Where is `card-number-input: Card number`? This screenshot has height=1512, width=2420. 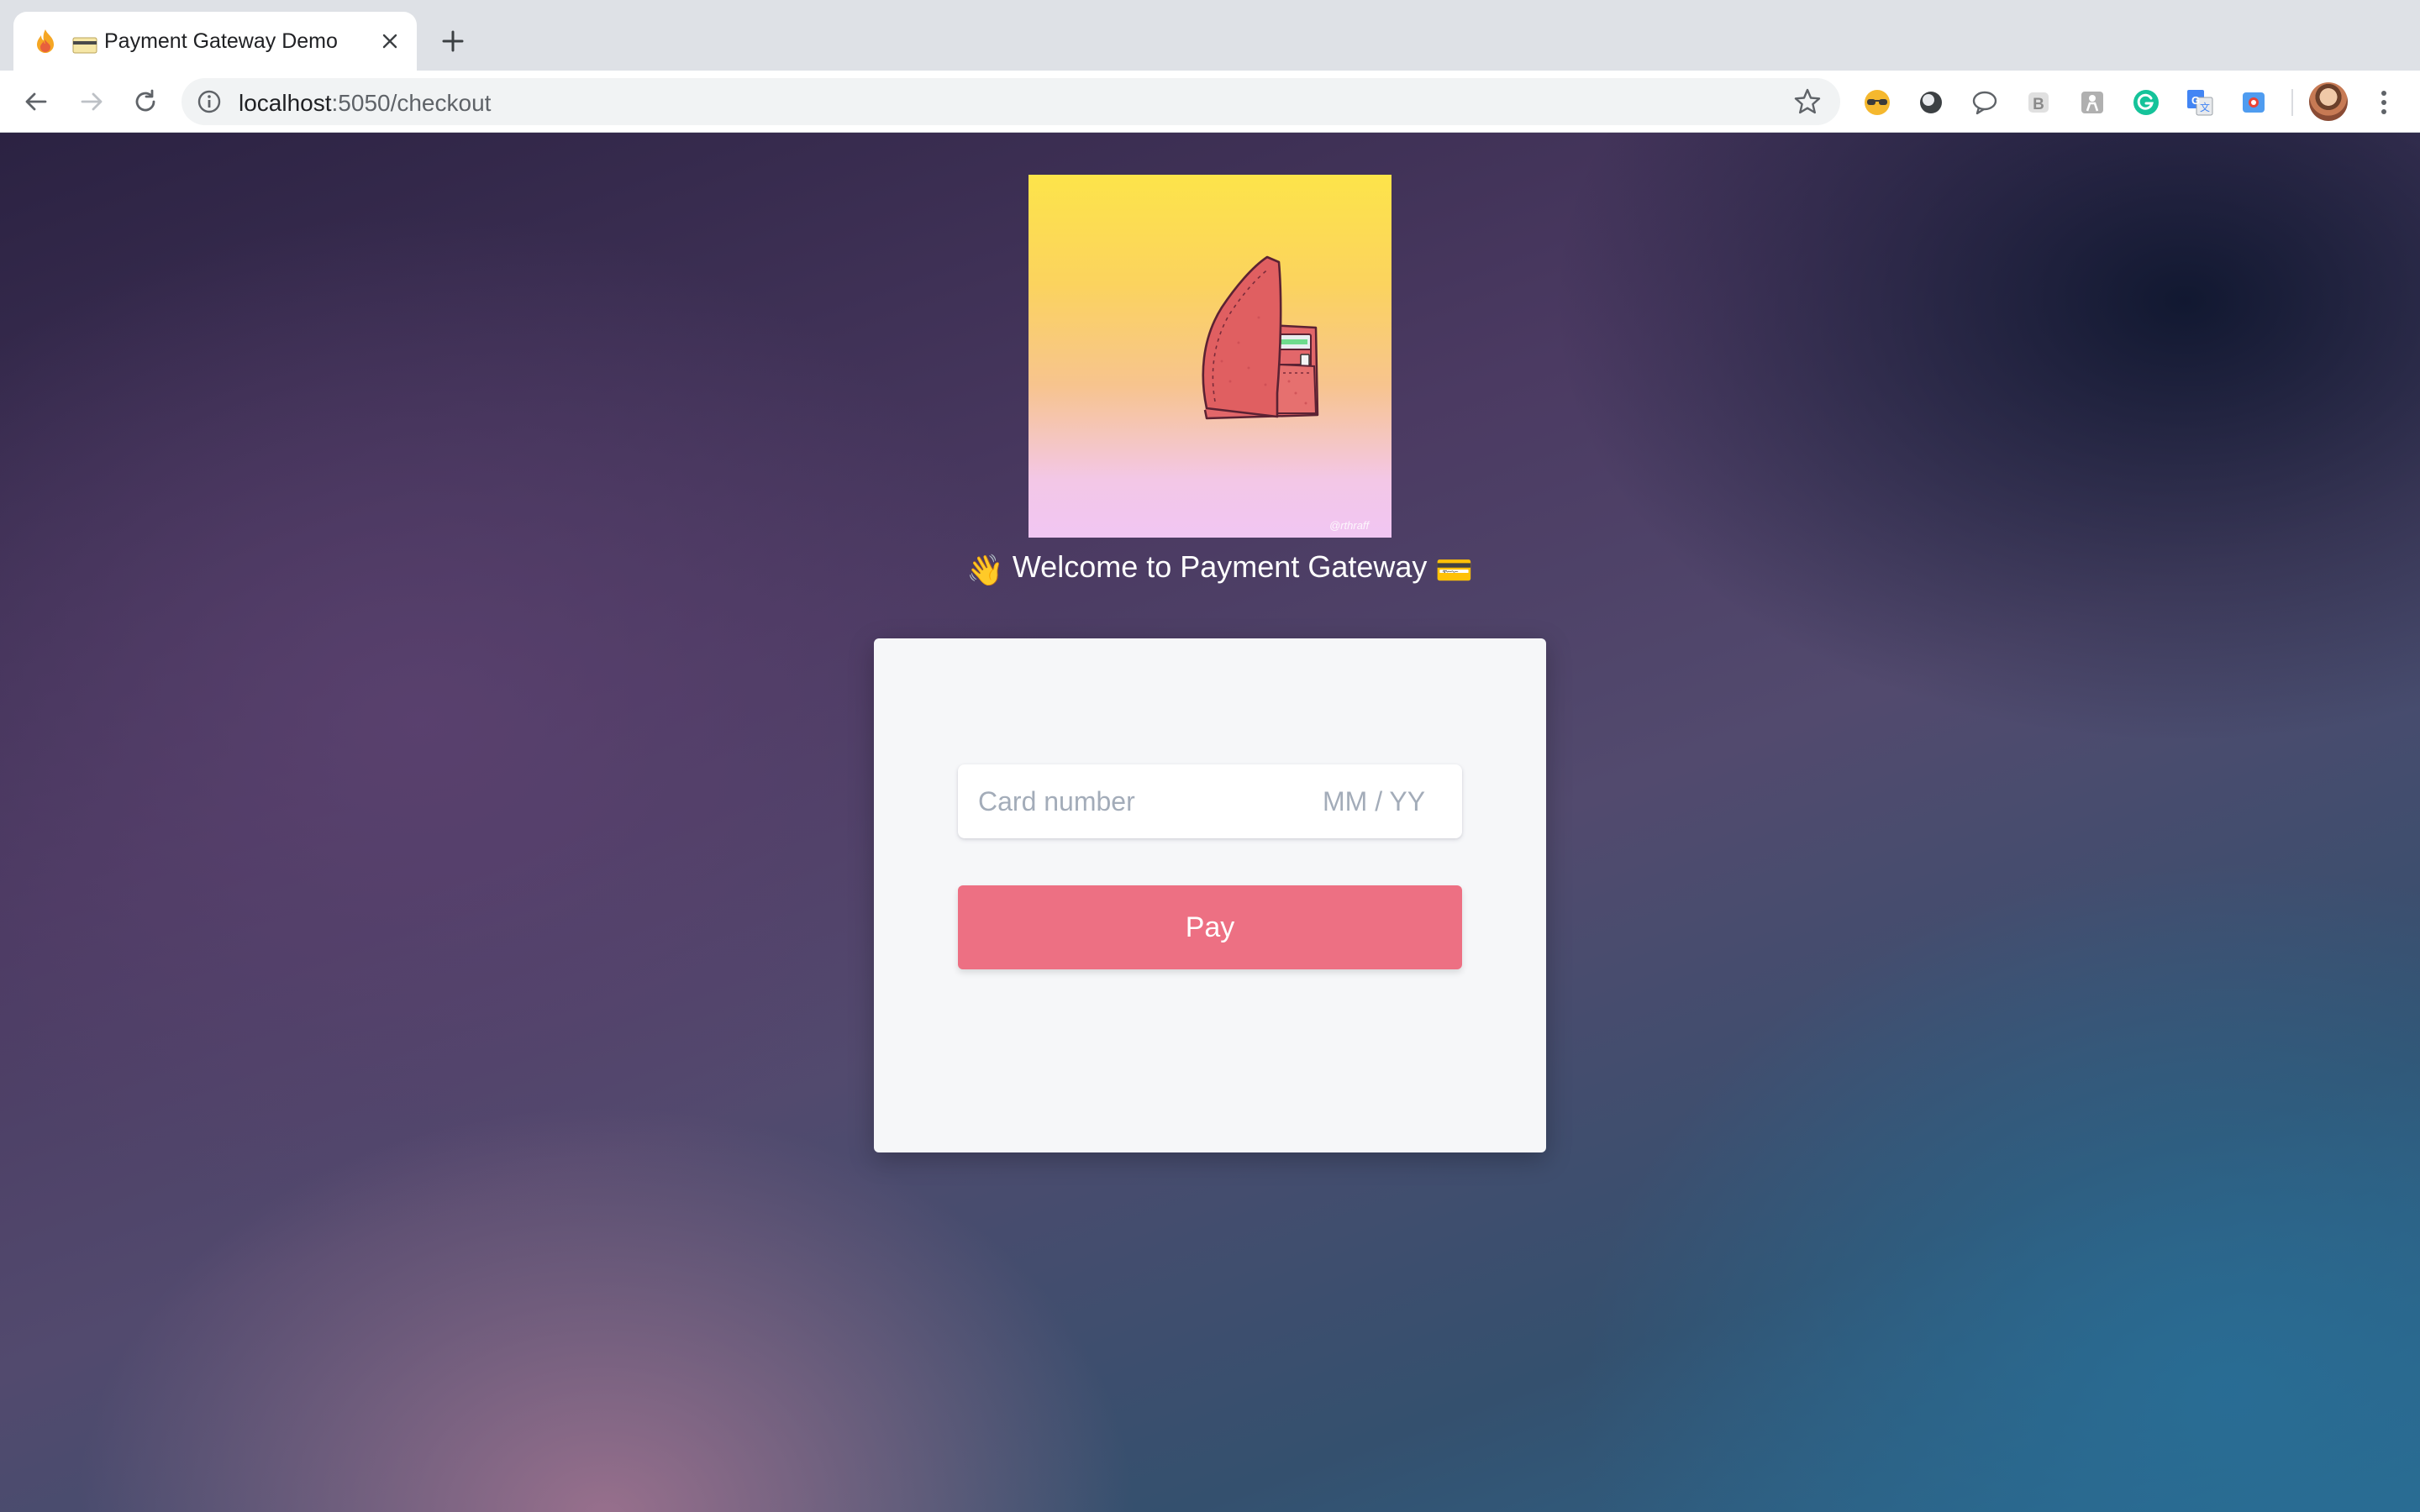
card-number-input: Card number is located at coordinates (1056, 801).